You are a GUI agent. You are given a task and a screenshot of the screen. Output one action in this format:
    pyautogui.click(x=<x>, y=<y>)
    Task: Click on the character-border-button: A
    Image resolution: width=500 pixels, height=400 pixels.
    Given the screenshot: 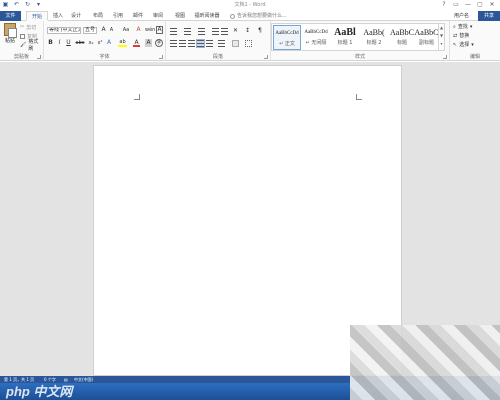 What is the action you would take?
    pyautogui.click(x=159, y=30)
    